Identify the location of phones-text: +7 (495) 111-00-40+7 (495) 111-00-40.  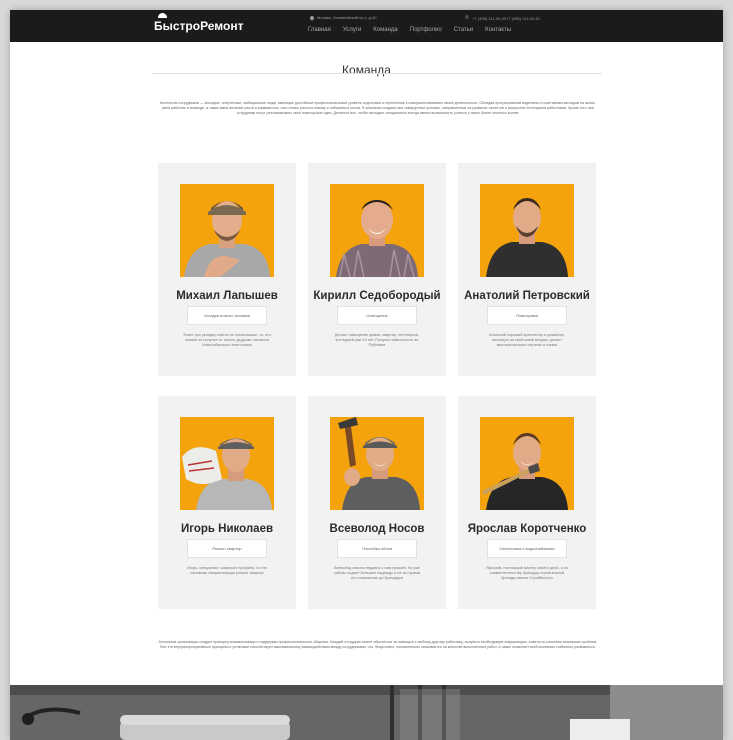
(506, 18).